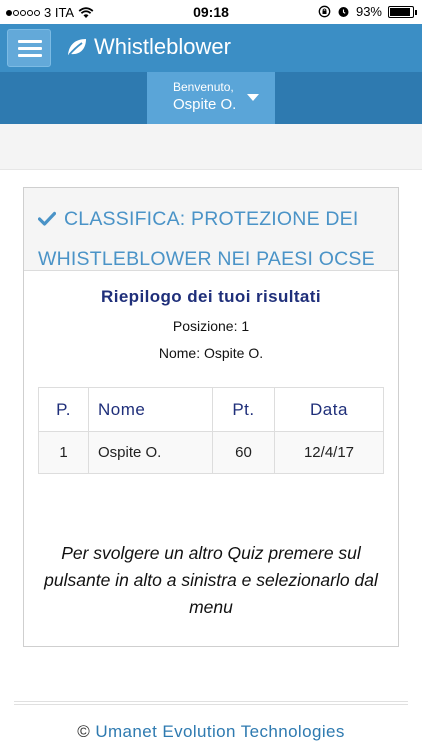 The height and width of the screenshot is (750, 422). What do you see at coordinates (84, 731) in the screenshot?
I see `copyright-symbol: ©` at bounding box center [84, 731].